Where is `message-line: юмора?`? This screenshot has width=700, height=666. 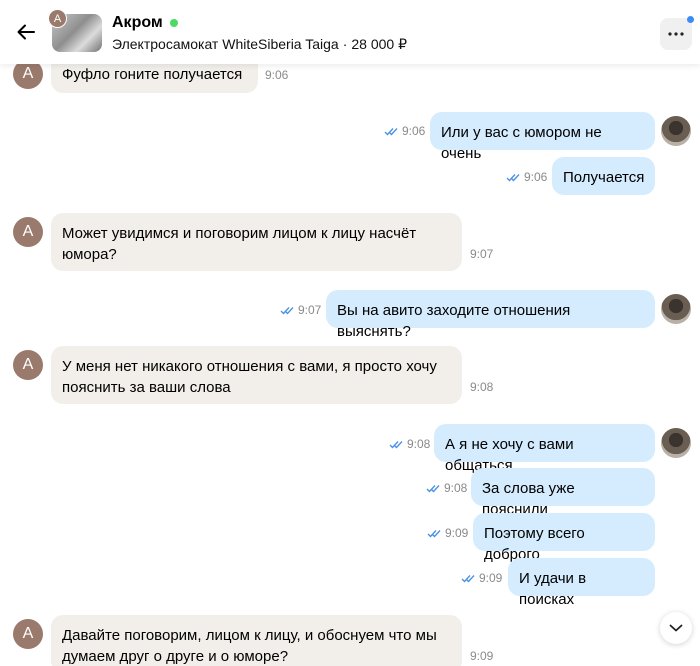
message-line: юмора? is located at coordinates (89, 254).